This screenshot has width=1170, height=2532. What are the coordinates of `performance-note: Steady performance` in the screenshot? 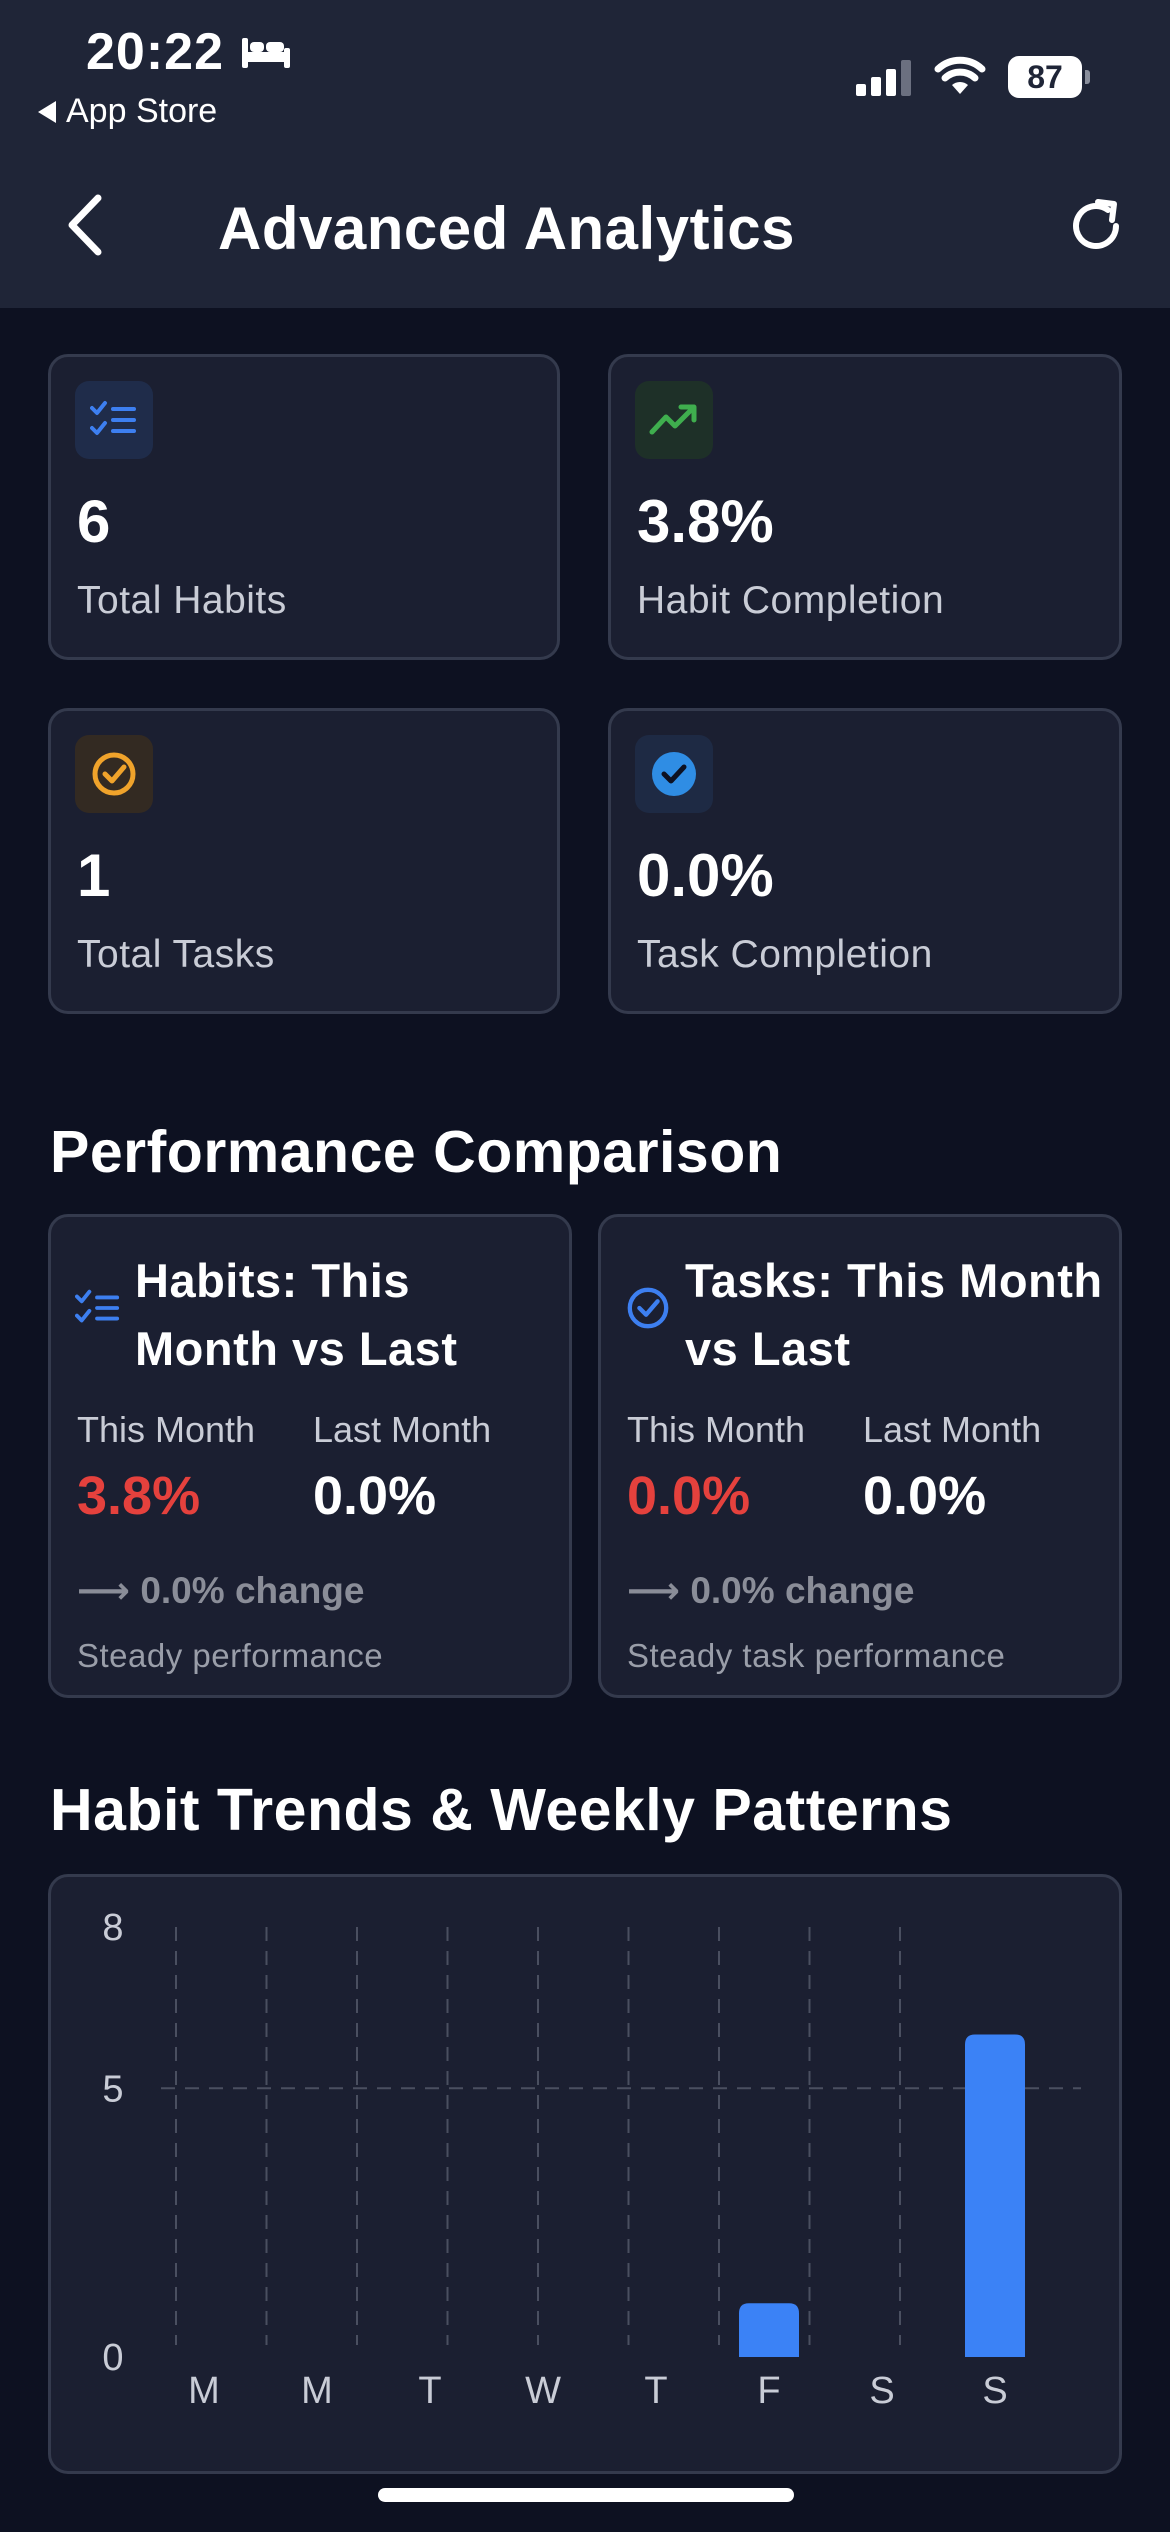 It's located at (230, 1655).